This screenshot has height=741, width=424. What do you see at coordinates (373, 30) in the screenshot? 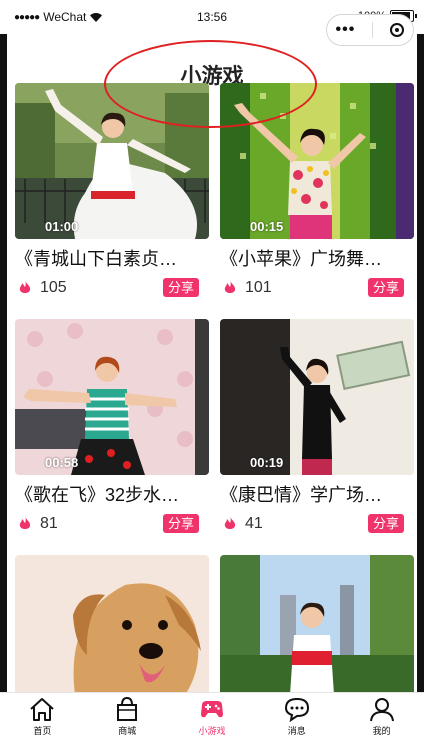
I see `capsule-divider` at bounding box center [373, 30].